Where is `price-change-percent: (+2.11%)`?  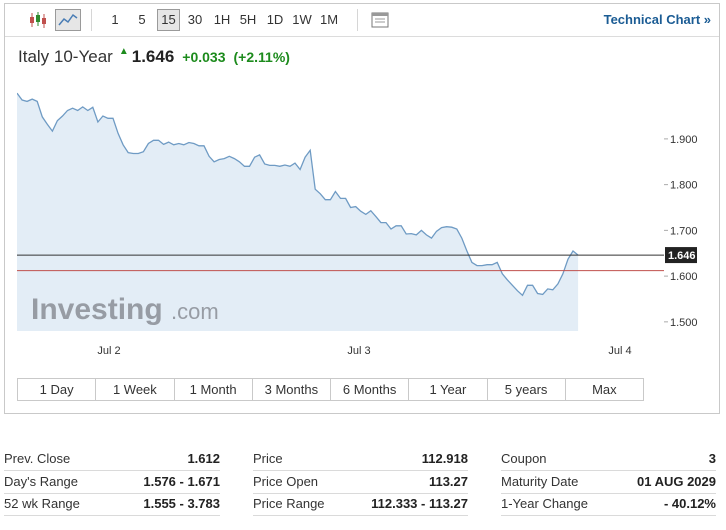 price-change-percent: (+2.11%) is located at coordinates (261, 57).